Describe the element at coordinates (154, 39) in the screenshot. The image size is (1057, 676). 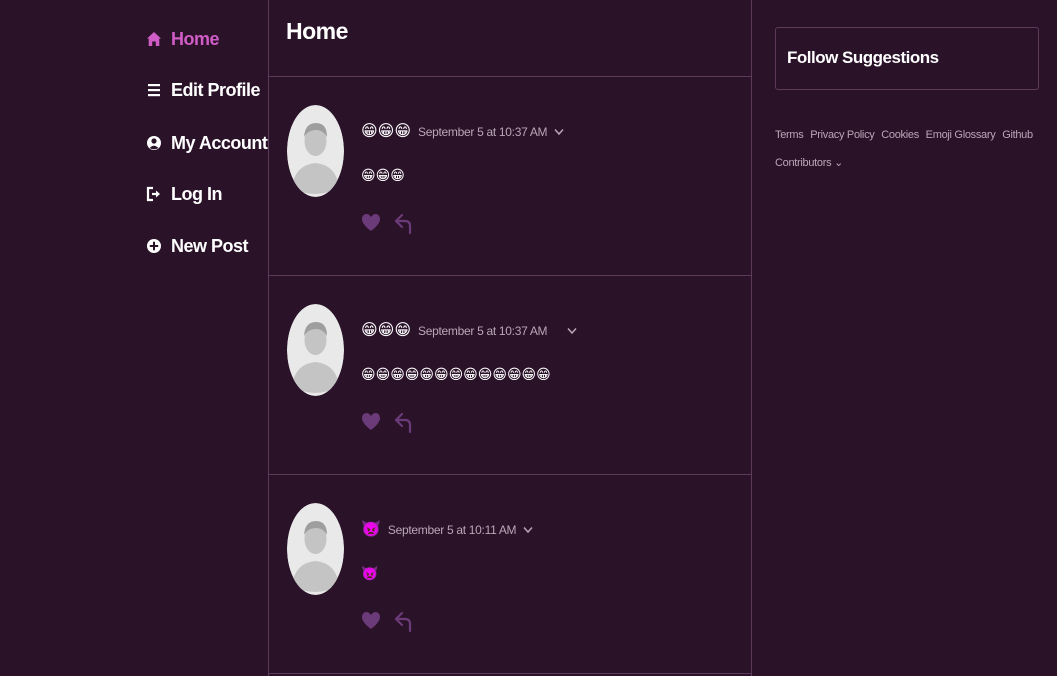
I see `home-icon` at that location.